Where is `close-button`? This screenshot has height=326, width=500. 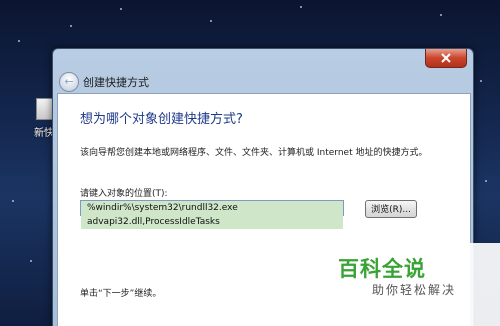
close-button is located at coordinates (446, 58).